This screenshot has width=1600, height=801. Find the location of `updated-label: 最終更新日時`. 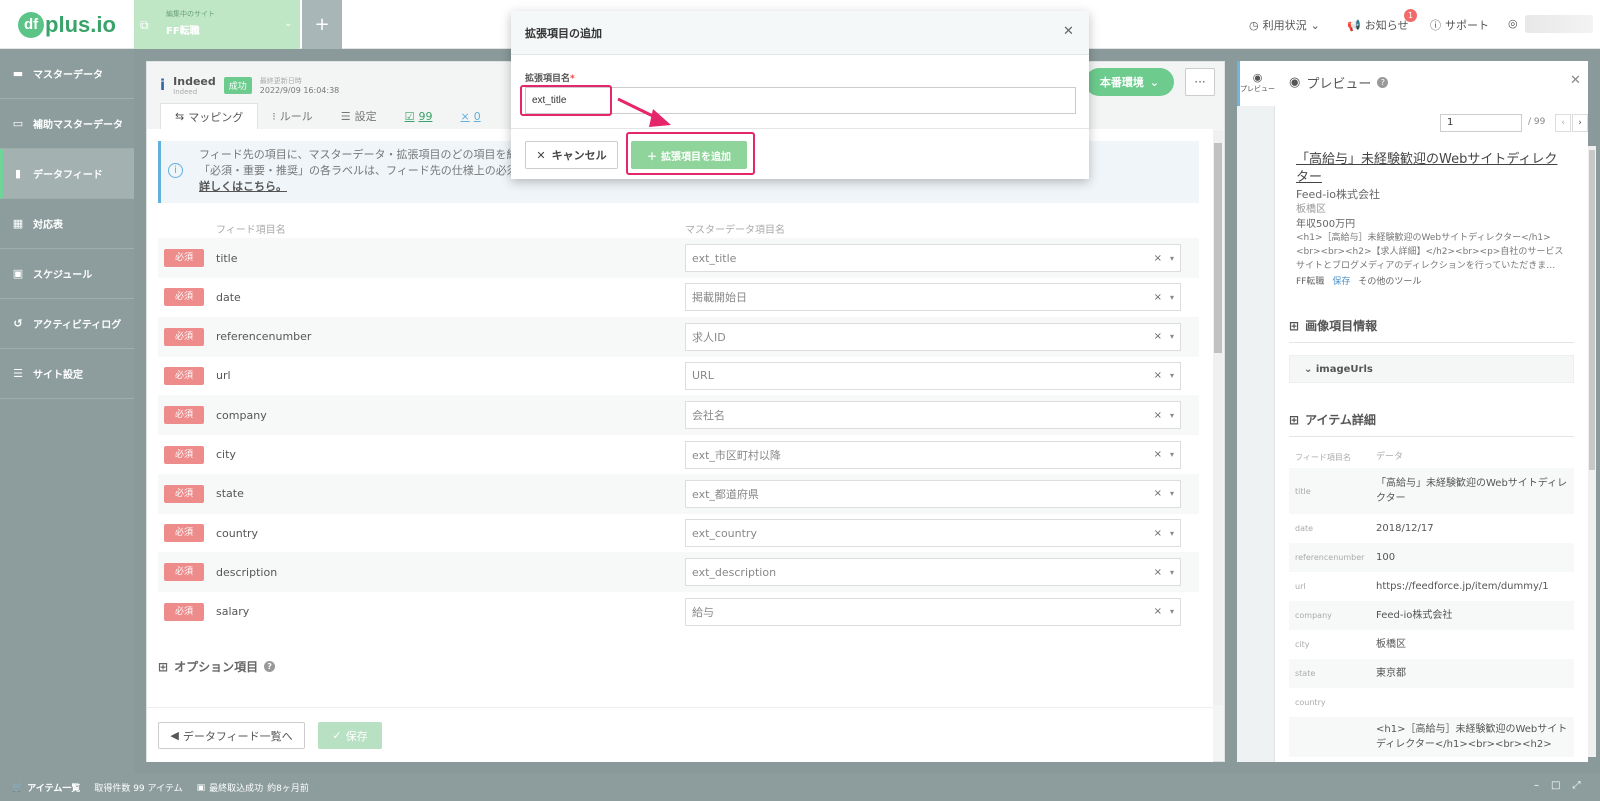

updated-label: 最終更新日時 is located at coordinates (280, 80).